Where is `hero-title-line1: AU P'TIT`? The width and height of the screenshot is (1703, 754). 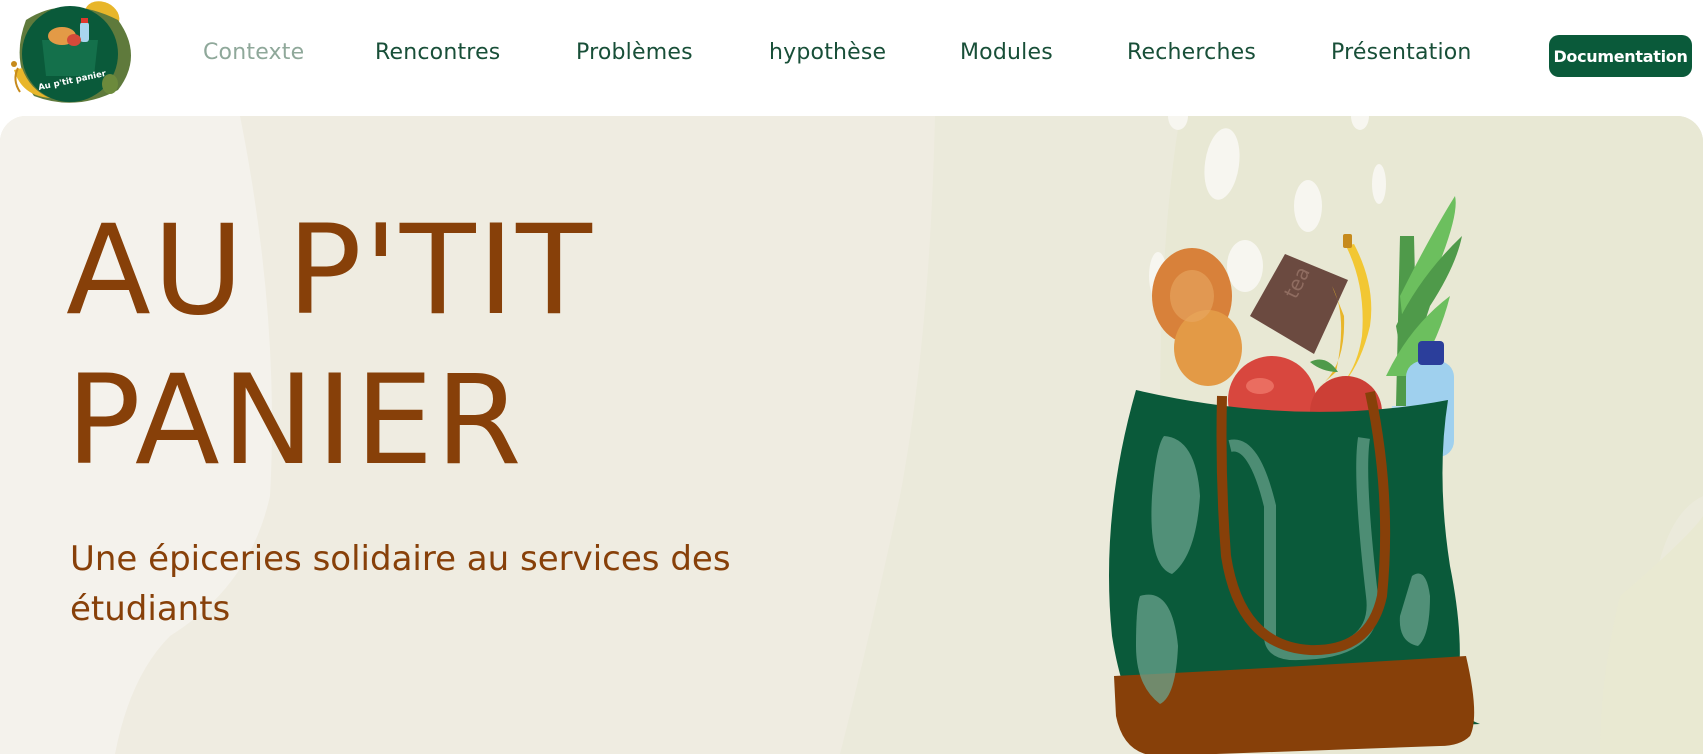
hero-title-line1: AU P'TIT is located at coordinates (330, 271).